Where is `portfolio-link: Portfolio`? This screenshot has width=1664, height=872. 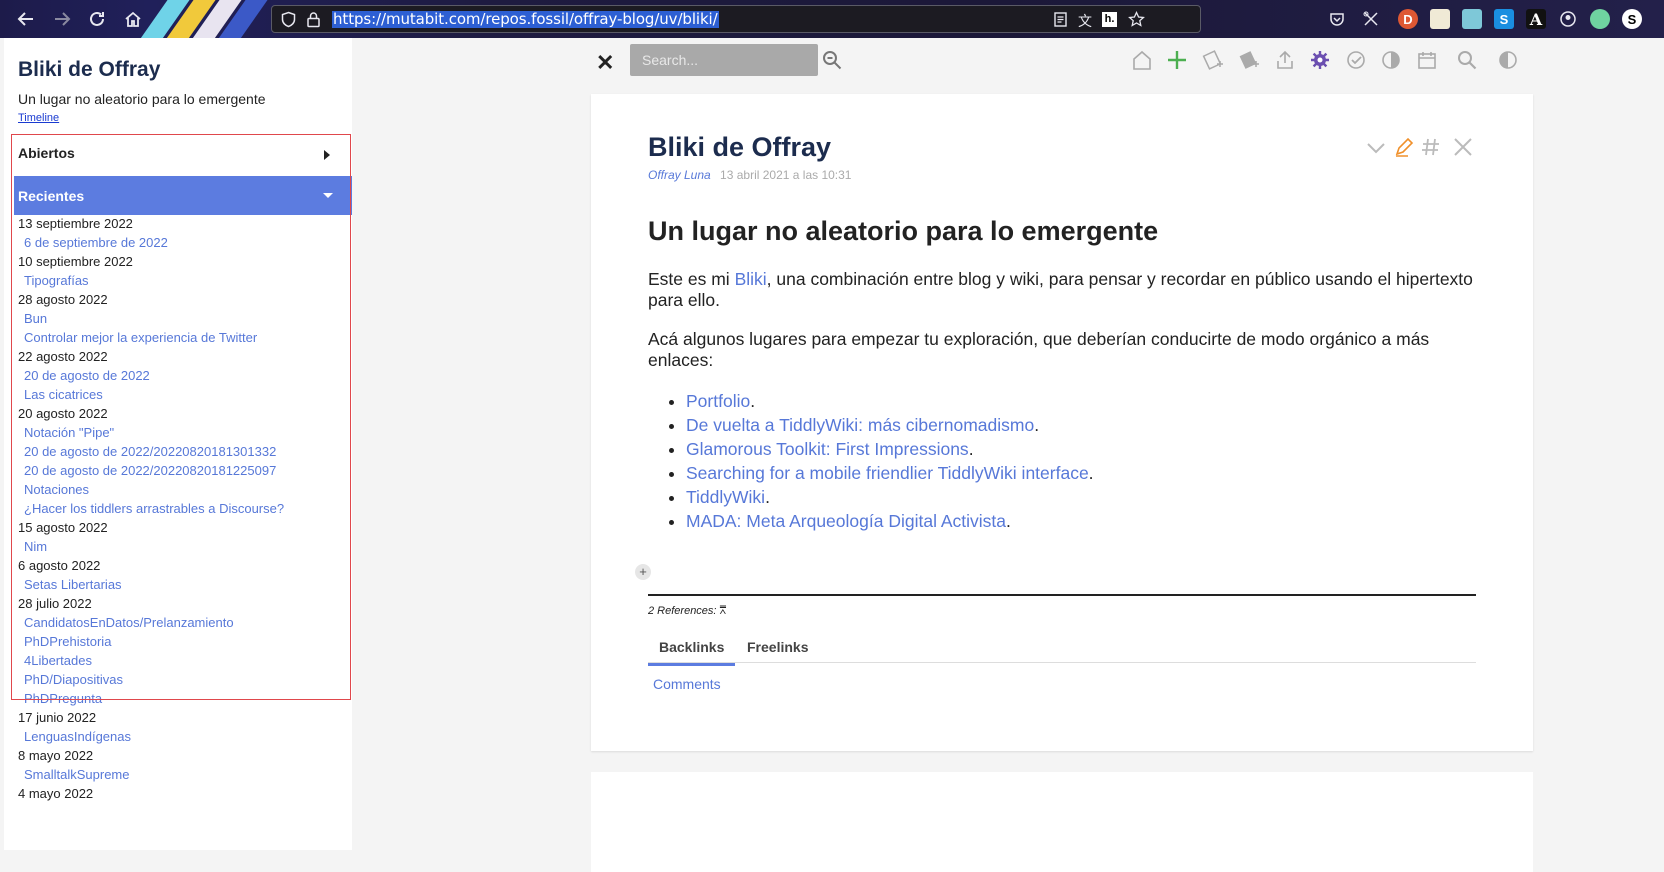
portfolio-link: Portfolio is located at coordinates (718, 401).